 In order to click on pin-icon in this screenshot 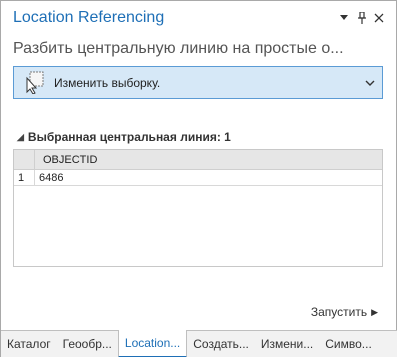, I will do `click(362, 18)`.